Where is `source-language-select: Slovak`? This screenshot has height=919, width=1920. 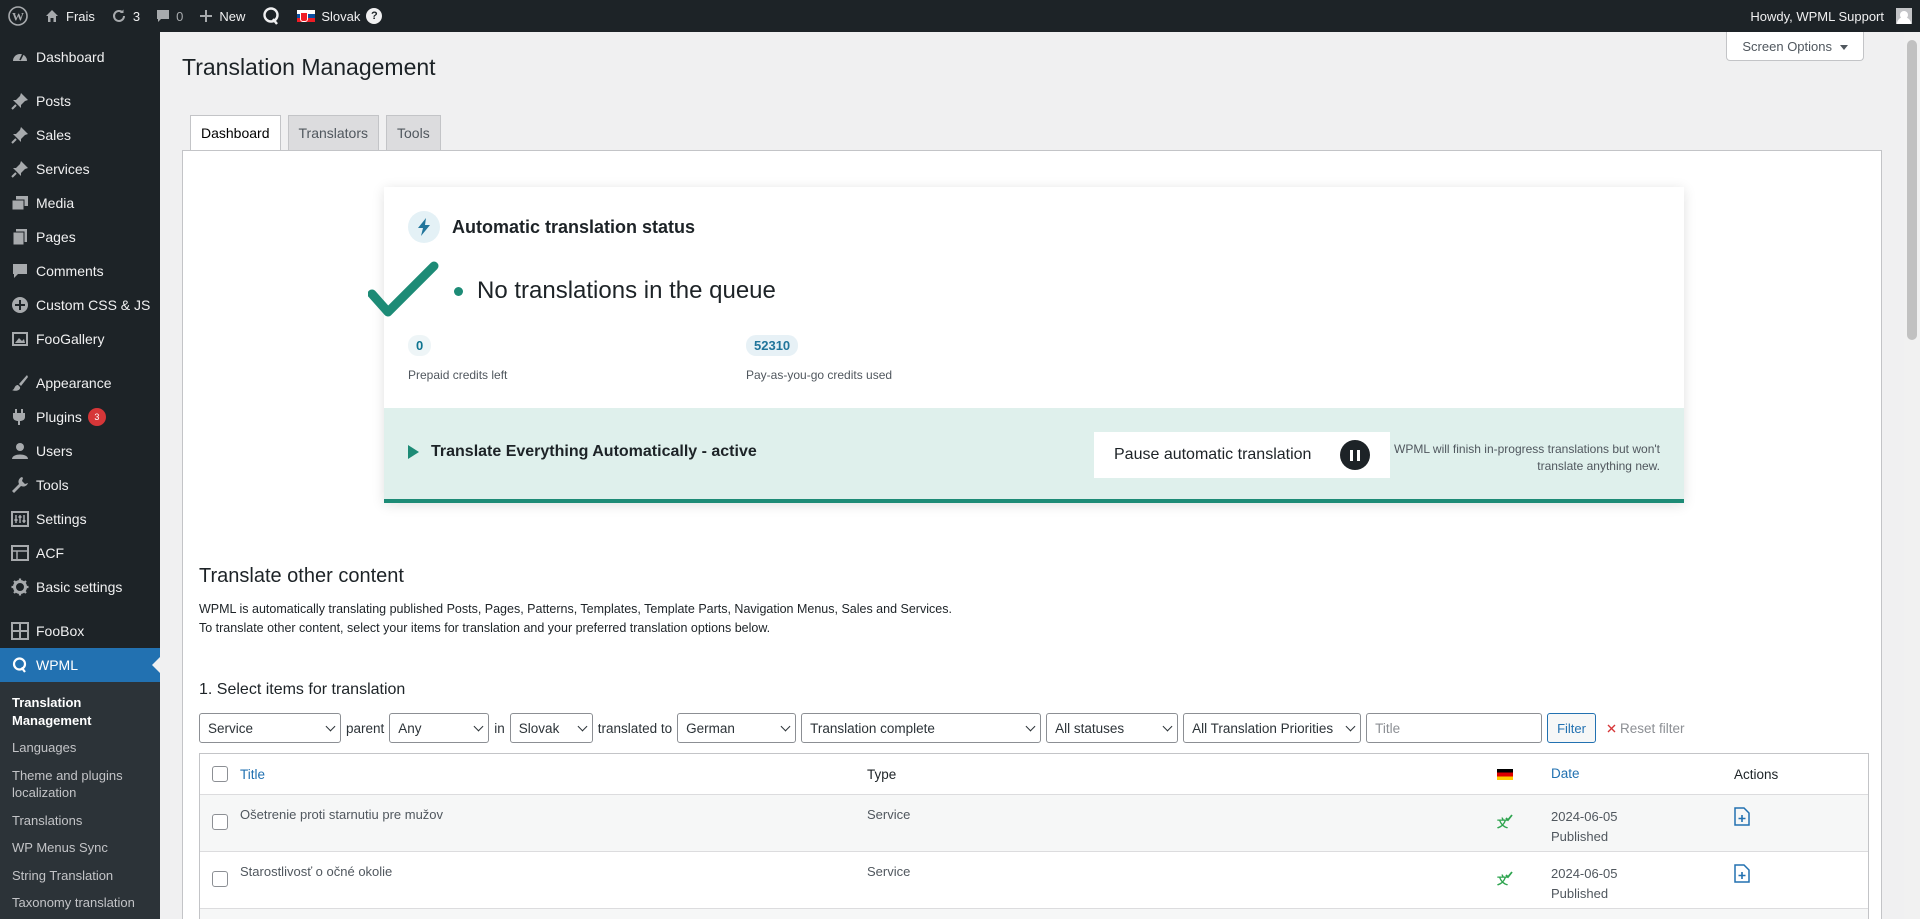
source-language-select: Slovak is located at coordinates (551, 728).